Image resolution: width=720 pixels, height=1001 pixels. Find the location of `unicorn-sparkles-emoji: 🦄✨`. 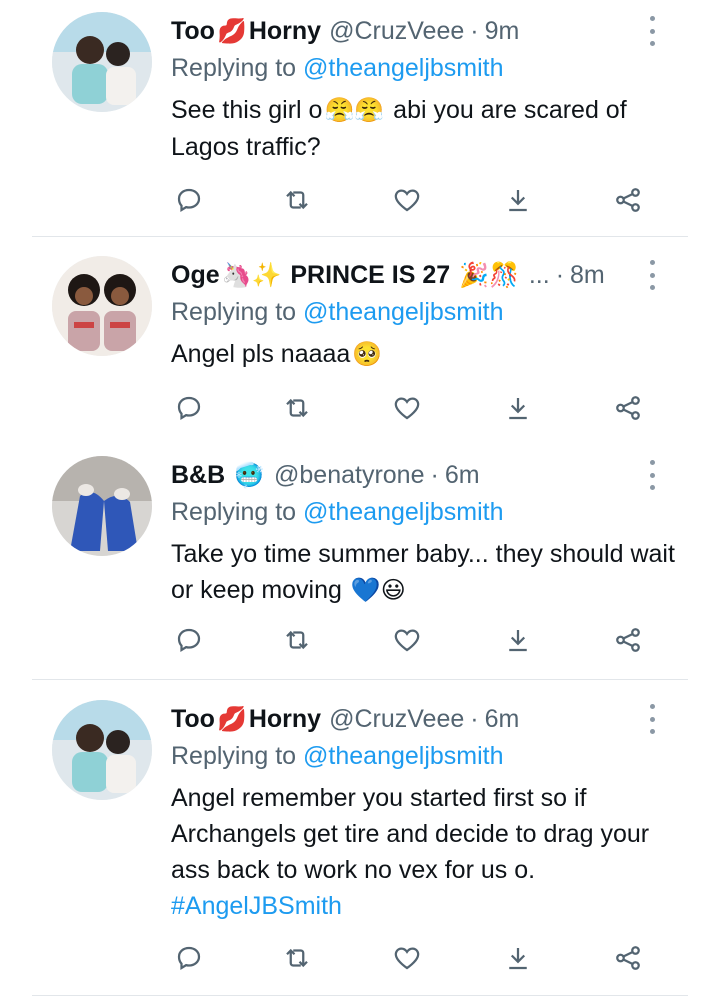

unicorn-sparkles-emoji: 🦄✨ is located at coordinates (251, 275).